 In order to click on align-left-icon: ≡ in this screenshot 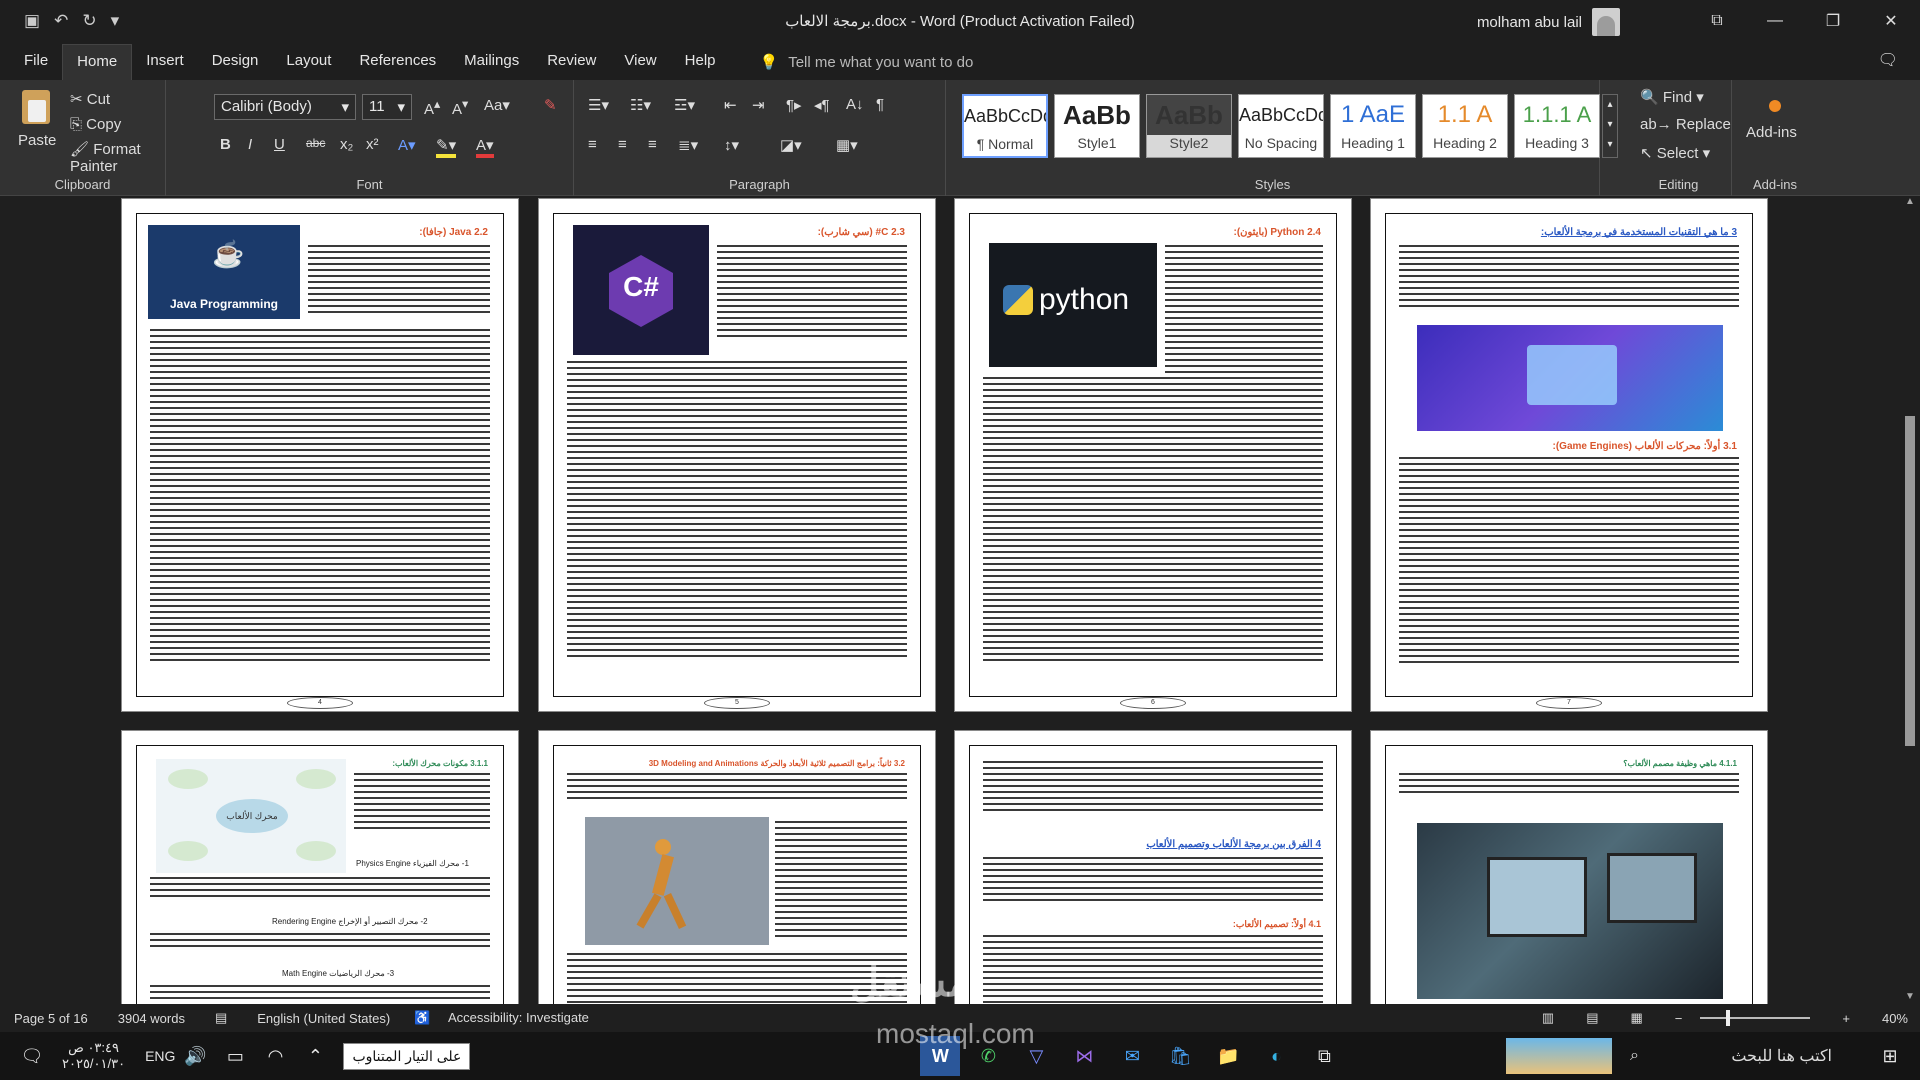, I will do `click(592, 144)`.